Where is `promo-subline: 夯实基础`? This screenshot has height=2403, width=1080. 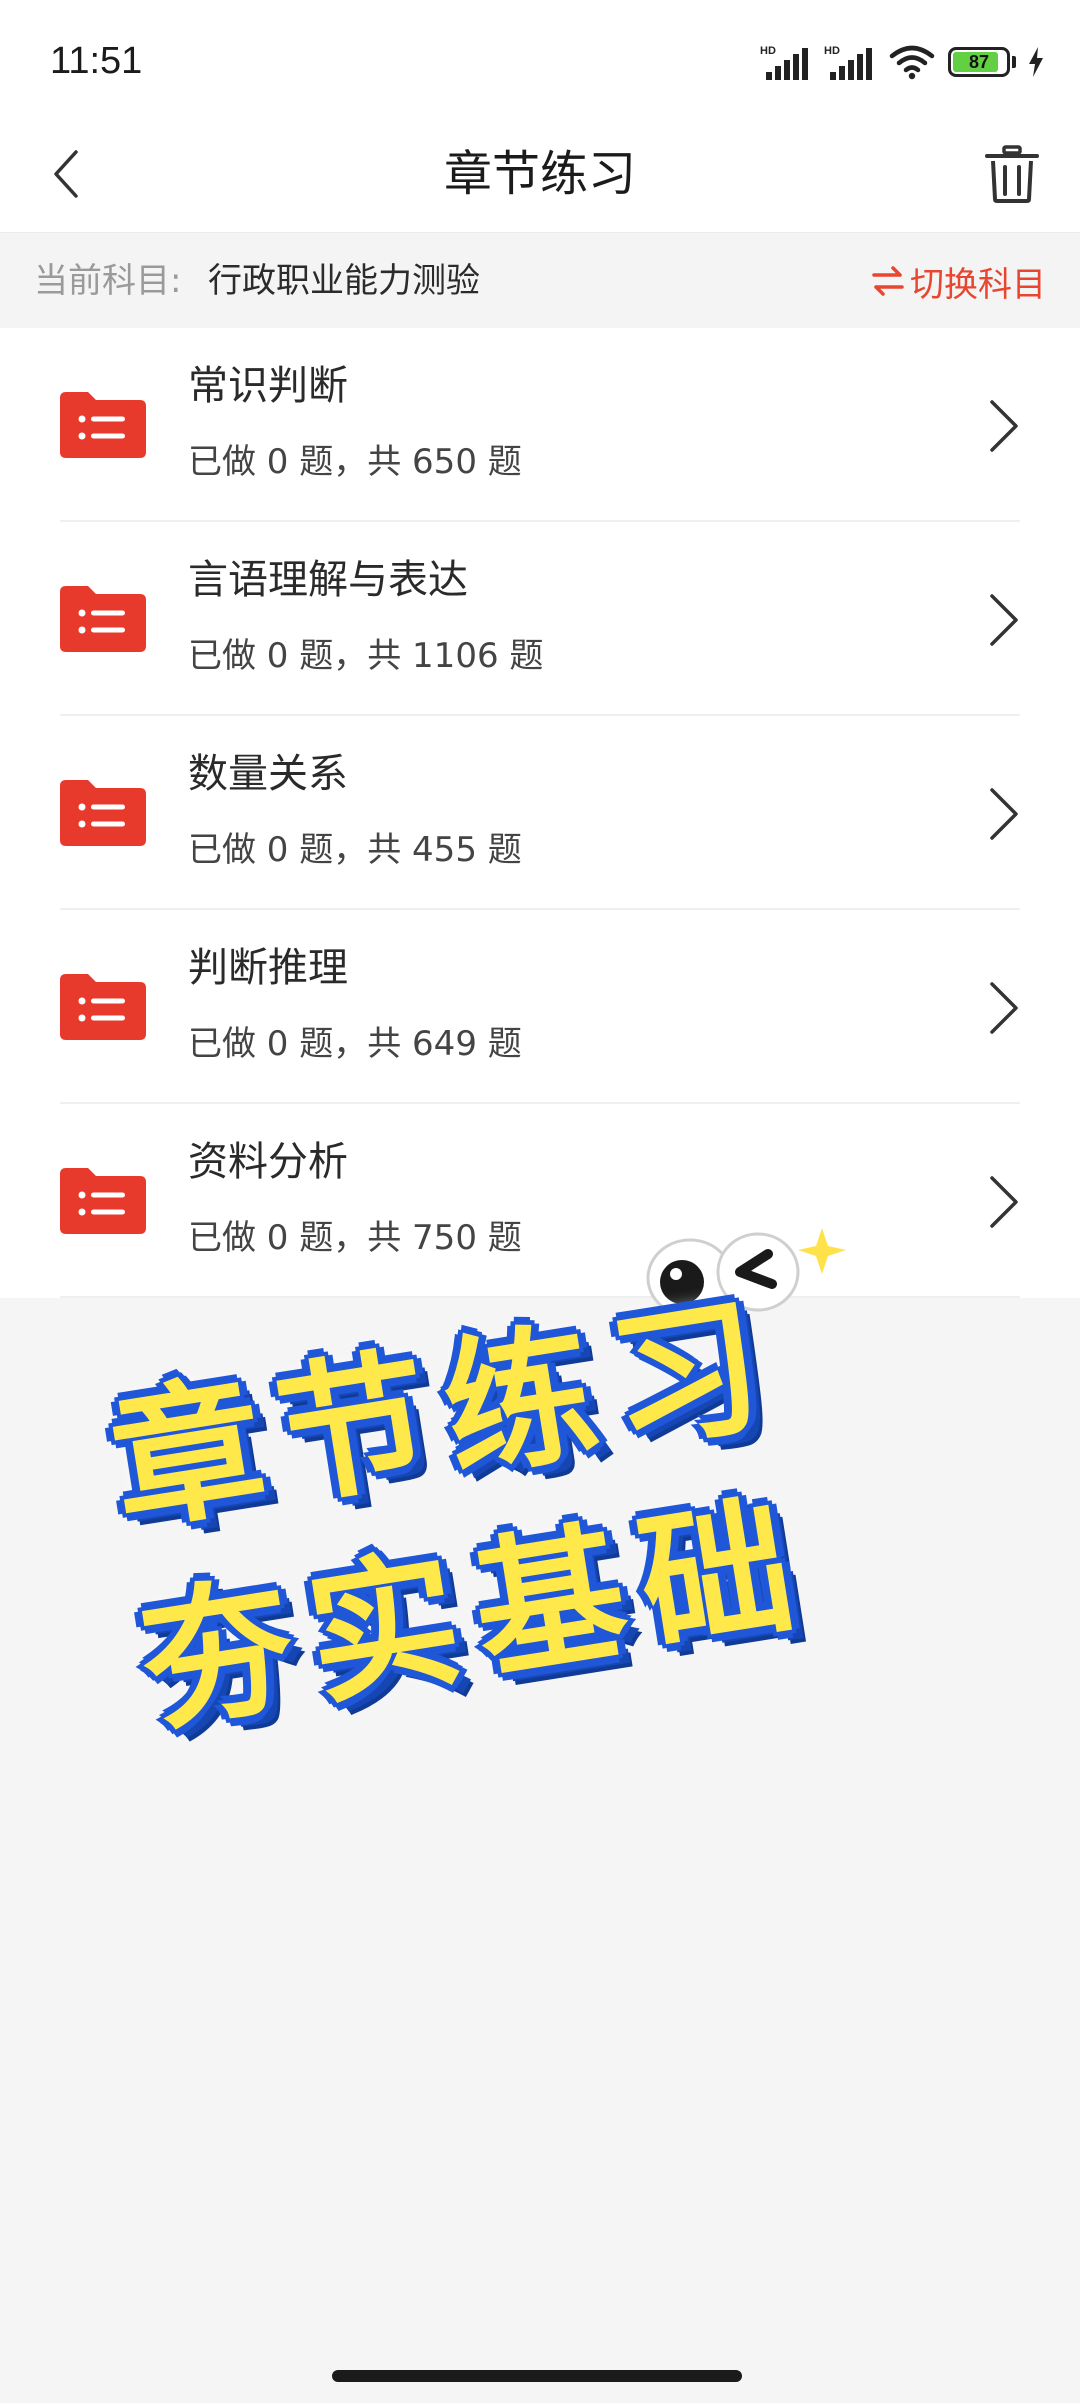 promo-subline: 夯实基础 is located at coordinates (476, 1615).